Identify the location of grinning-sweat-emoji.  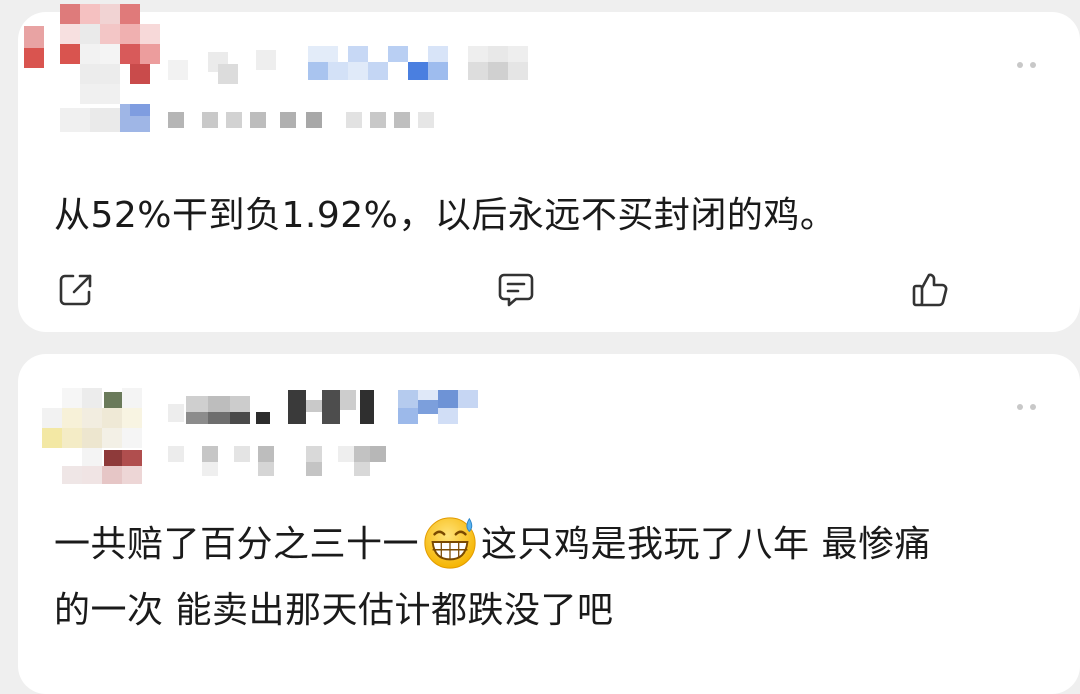
(450, 543).